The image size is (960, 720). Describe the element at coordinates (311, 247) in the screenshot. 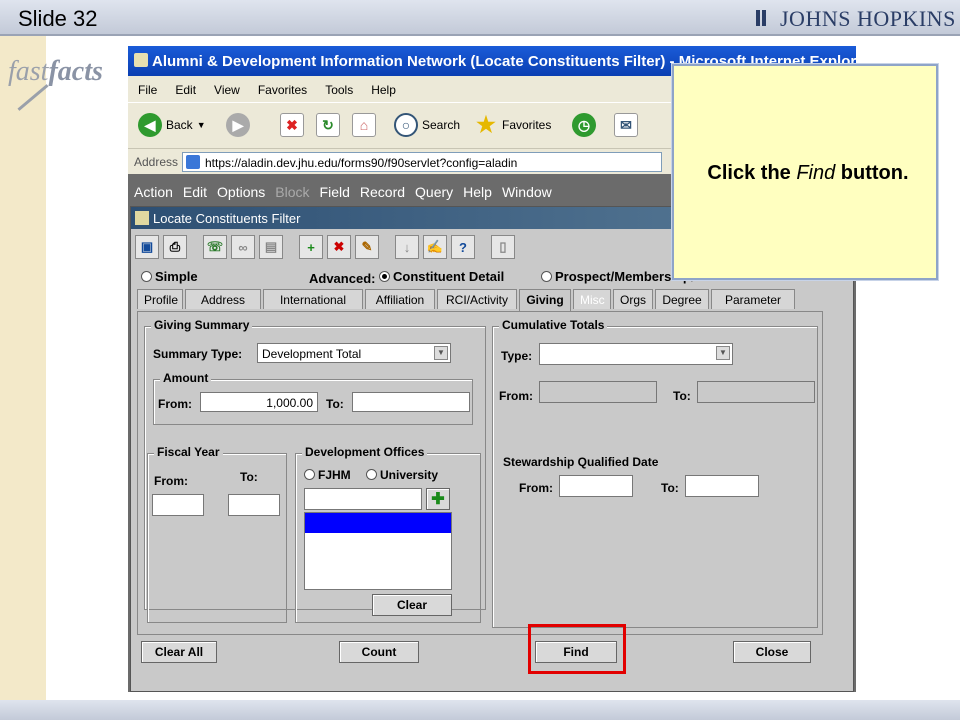

I see `add-record-icon: +` at that location.